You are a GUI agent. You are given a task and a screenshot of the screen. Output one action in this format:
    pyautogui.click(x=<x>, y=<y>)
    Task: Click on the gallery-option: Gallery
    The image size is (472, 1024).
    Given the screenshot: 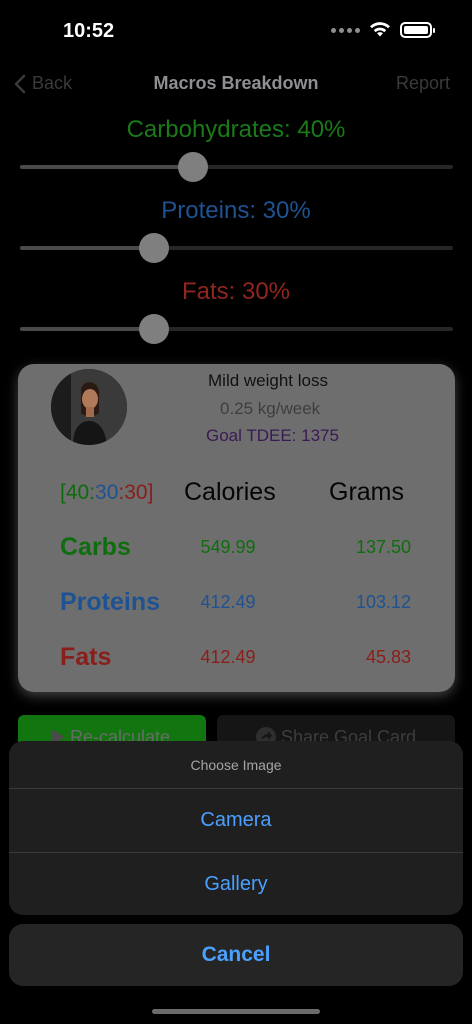 What is the action you would take?
    pyautogui.click(x=236, y=883)
    